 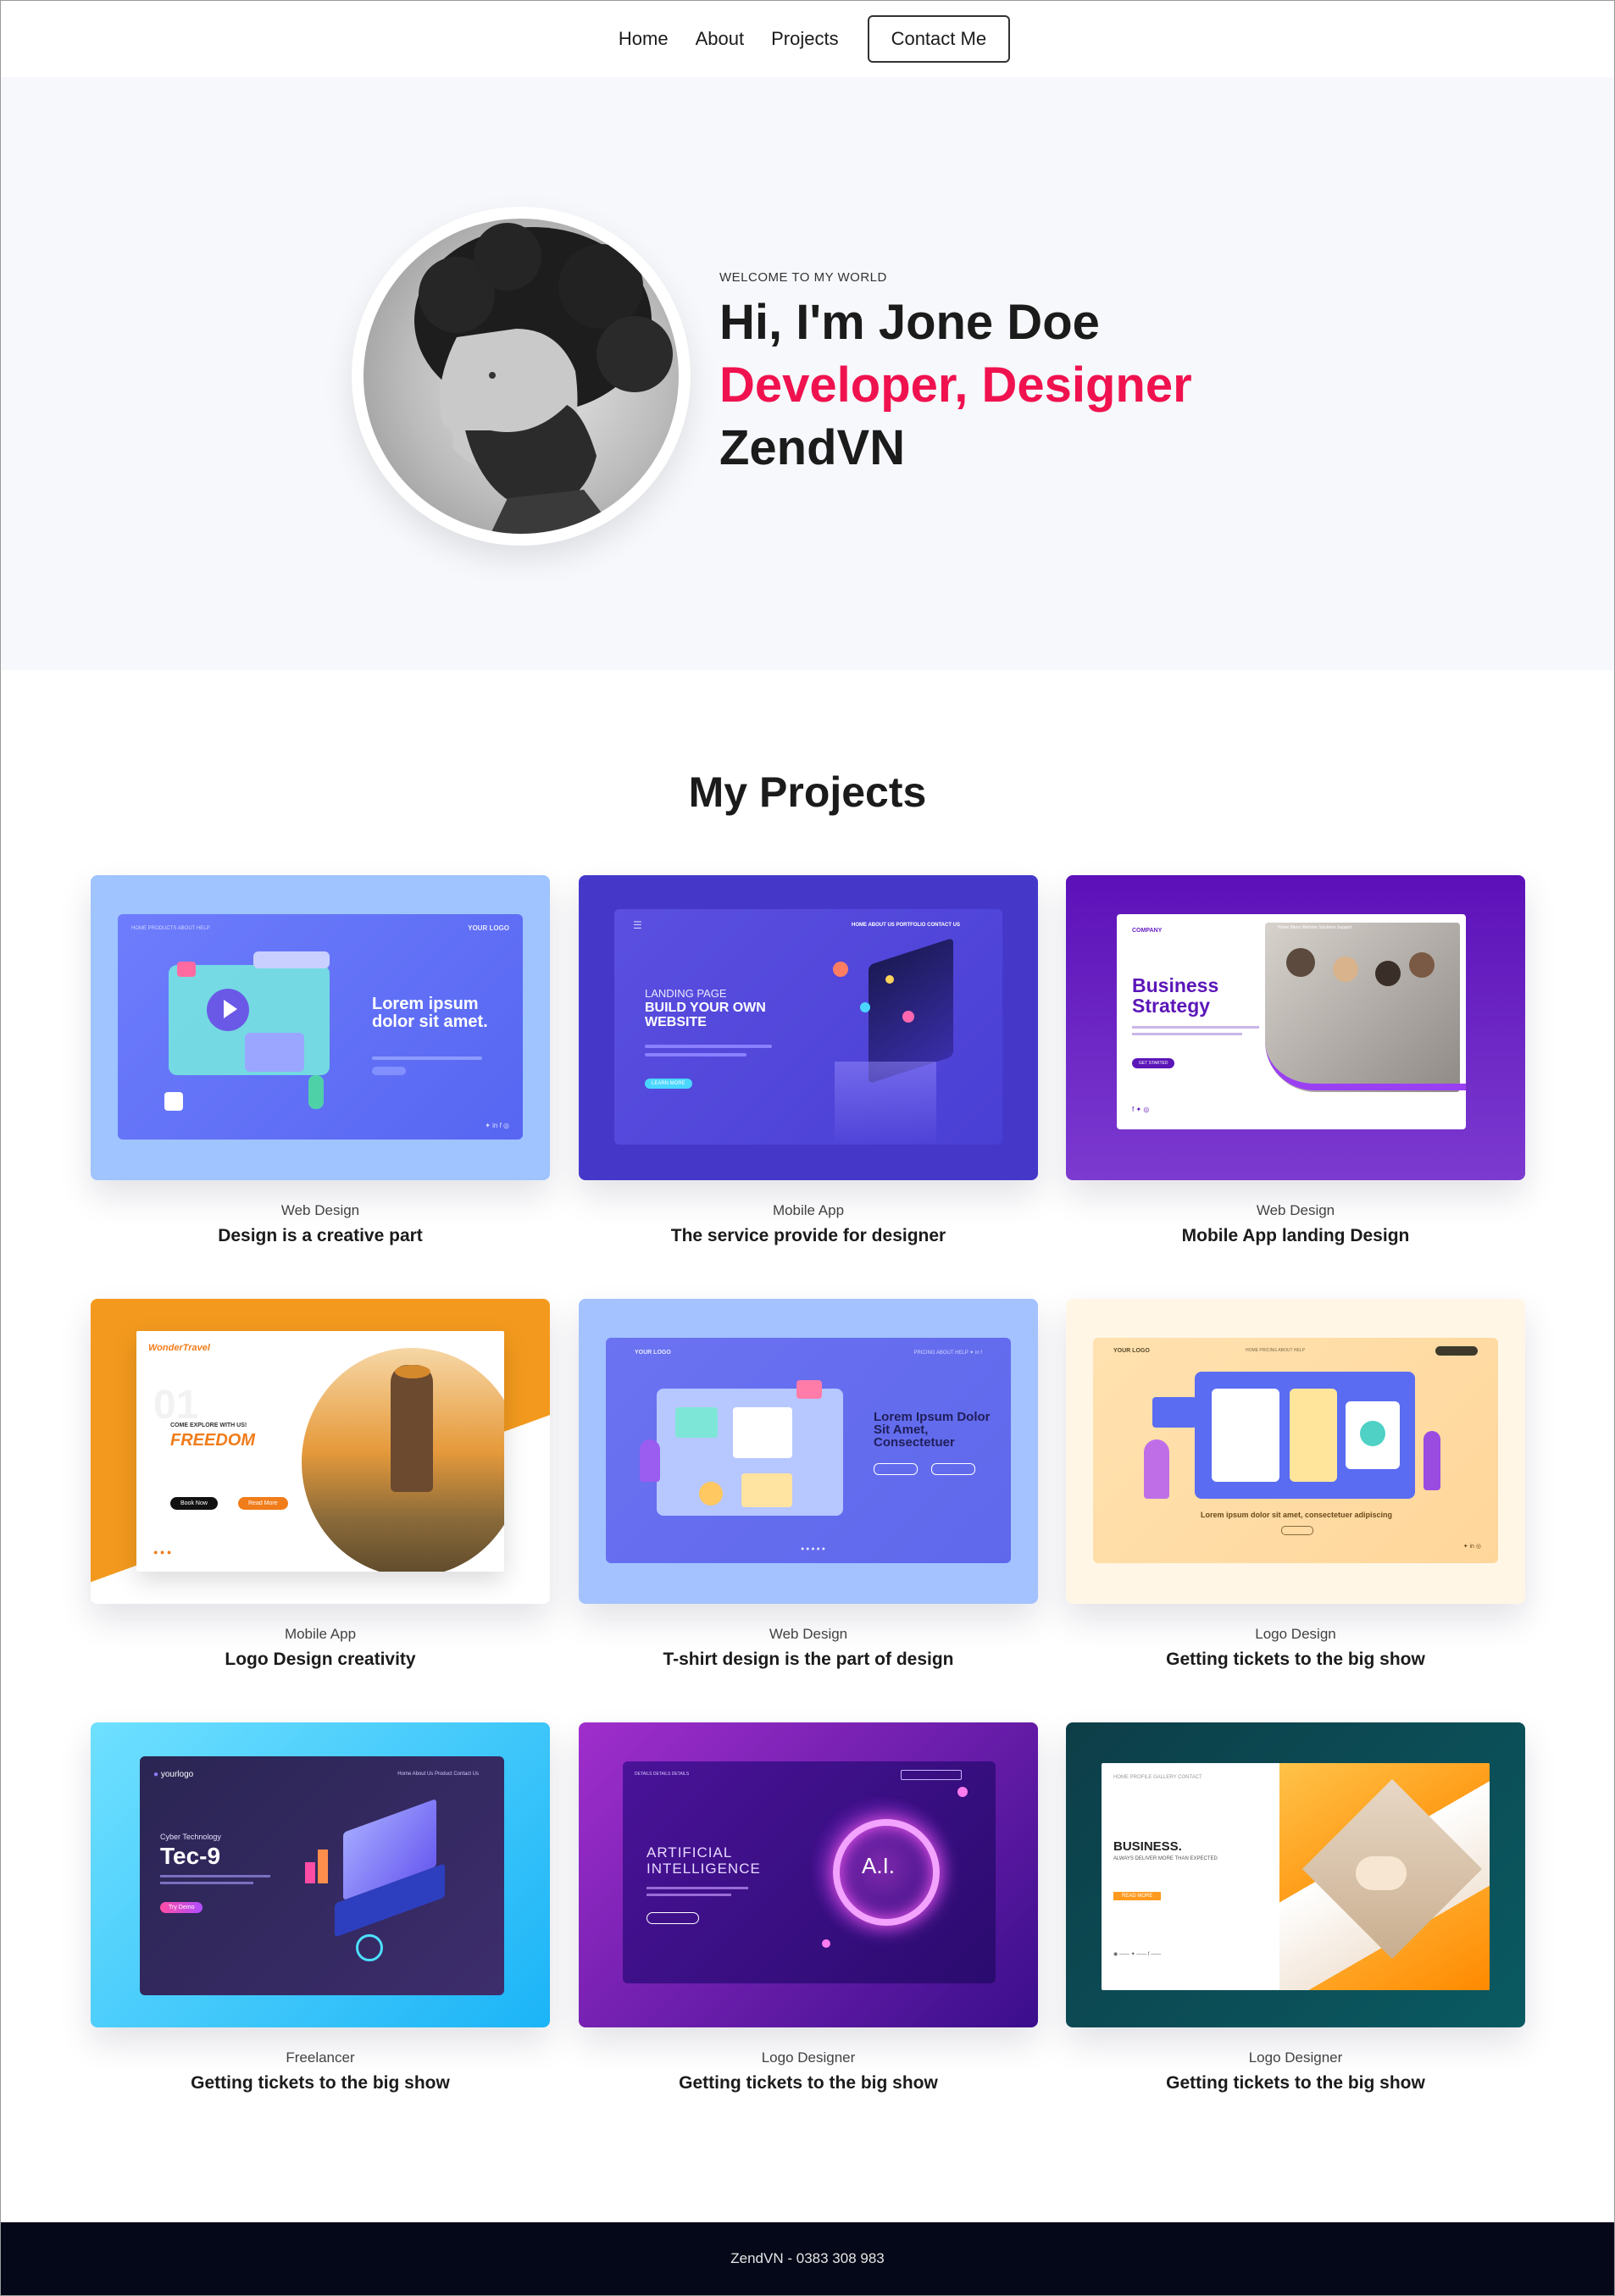 What do you see at coordinates (686, 993) in the screenshot?
I see `mock-eyebrow: LANDING PAGE` at bounding box center [686, 993].